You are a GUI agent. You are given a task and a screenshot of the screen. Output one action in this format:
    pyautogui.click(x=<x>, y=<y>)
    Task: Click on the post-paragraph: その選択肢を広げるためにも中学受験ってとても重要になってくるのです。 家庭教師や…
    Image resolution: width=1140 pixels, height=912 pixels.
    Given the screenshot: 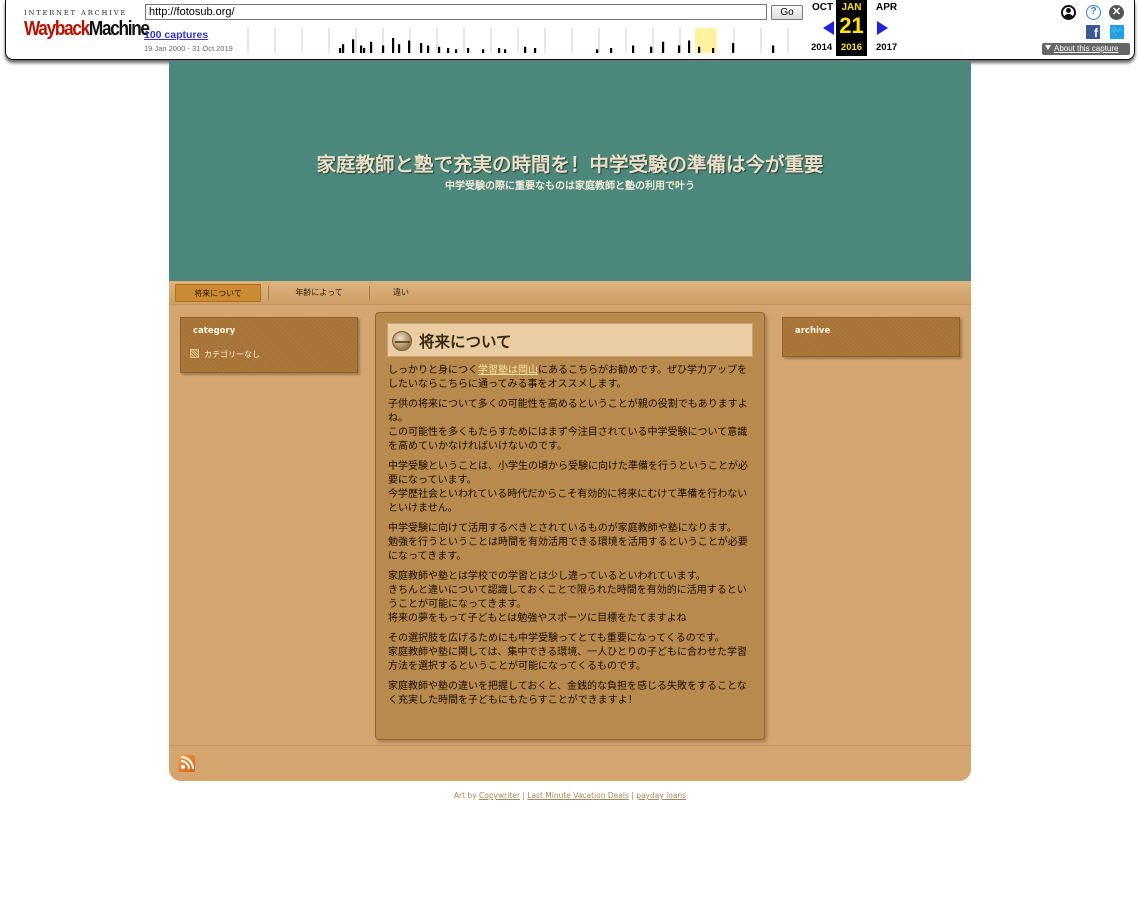 What is the action you would take?
    pyautogui.click(x=567, y=652)
    